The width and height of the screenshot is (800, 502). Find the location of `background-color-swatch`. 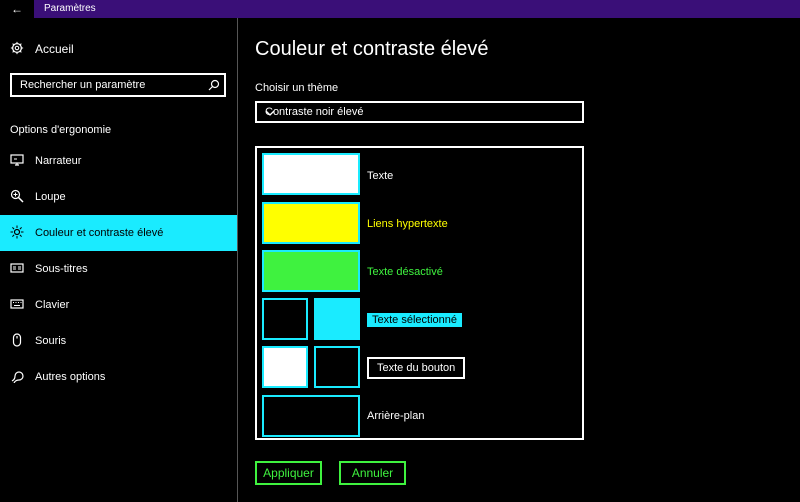

background-color-swatch is located at coordinates (311, 416).